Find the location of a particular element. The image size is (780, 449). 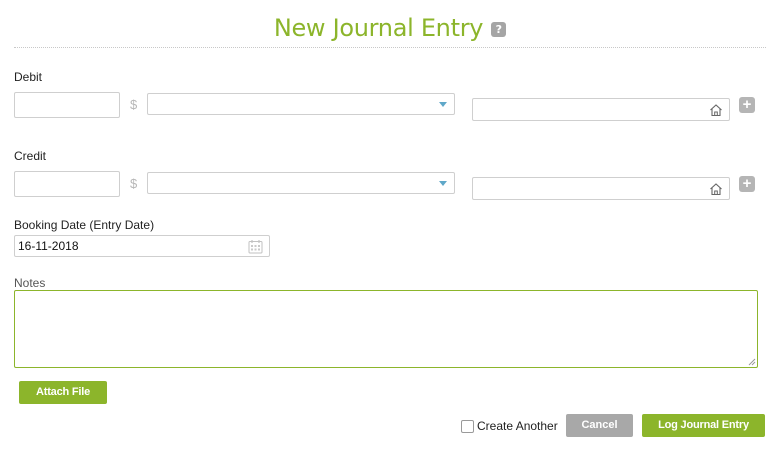

page-title: New Journal Entry? is located at coordinates (390, 28).